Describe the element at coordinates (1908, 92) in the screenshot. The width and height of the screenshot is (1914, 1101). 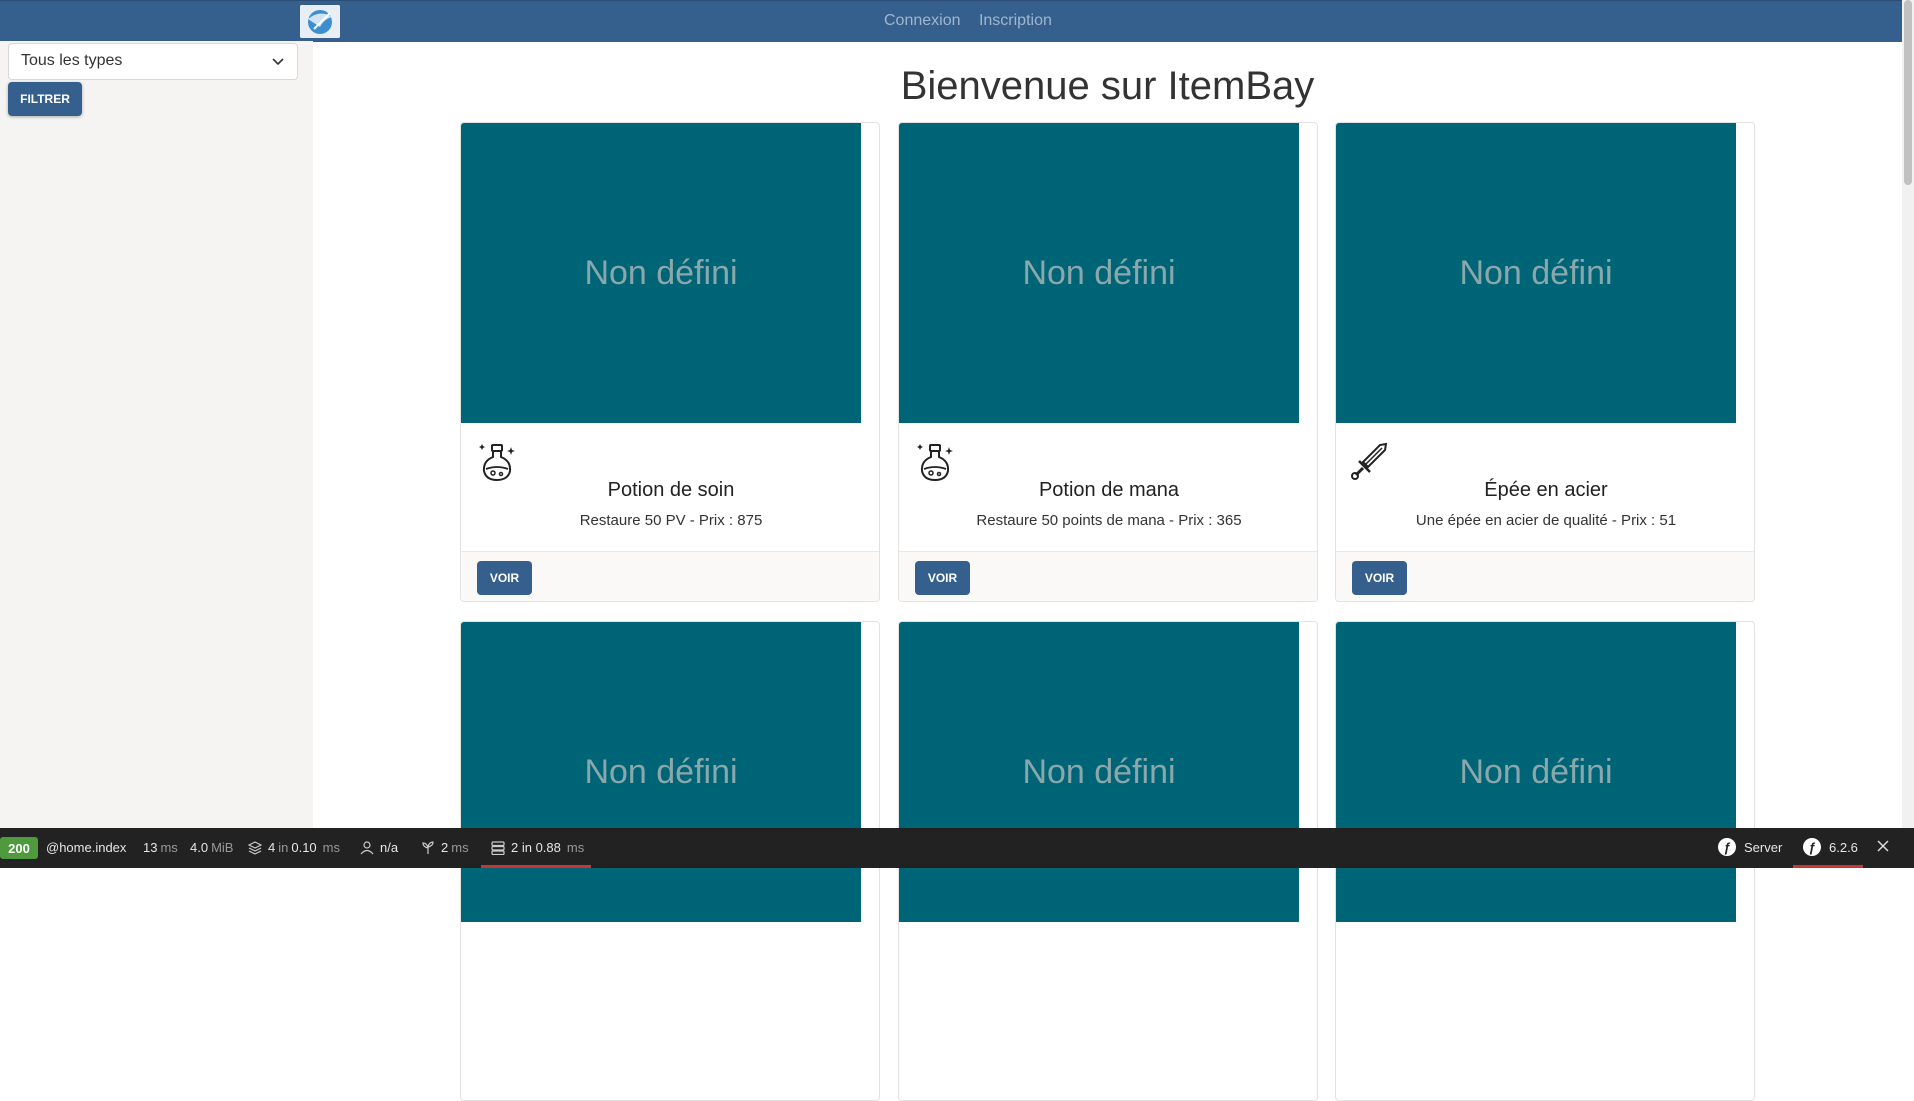
I see `scrollbar-thumb` at that location.